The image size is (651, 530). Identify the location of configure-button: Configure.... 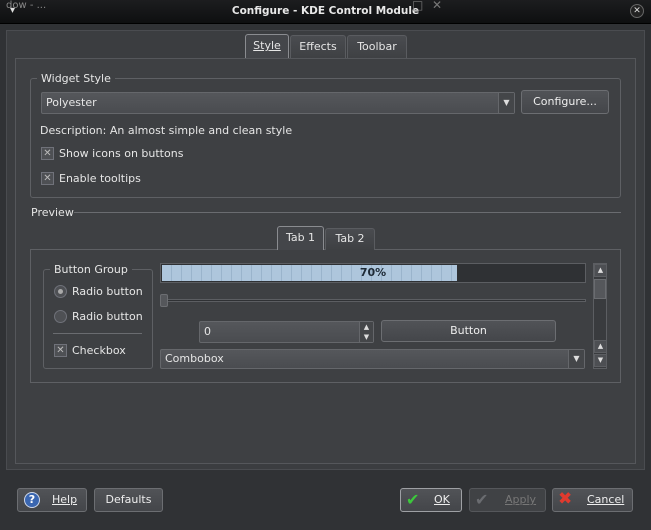
(565, 102).